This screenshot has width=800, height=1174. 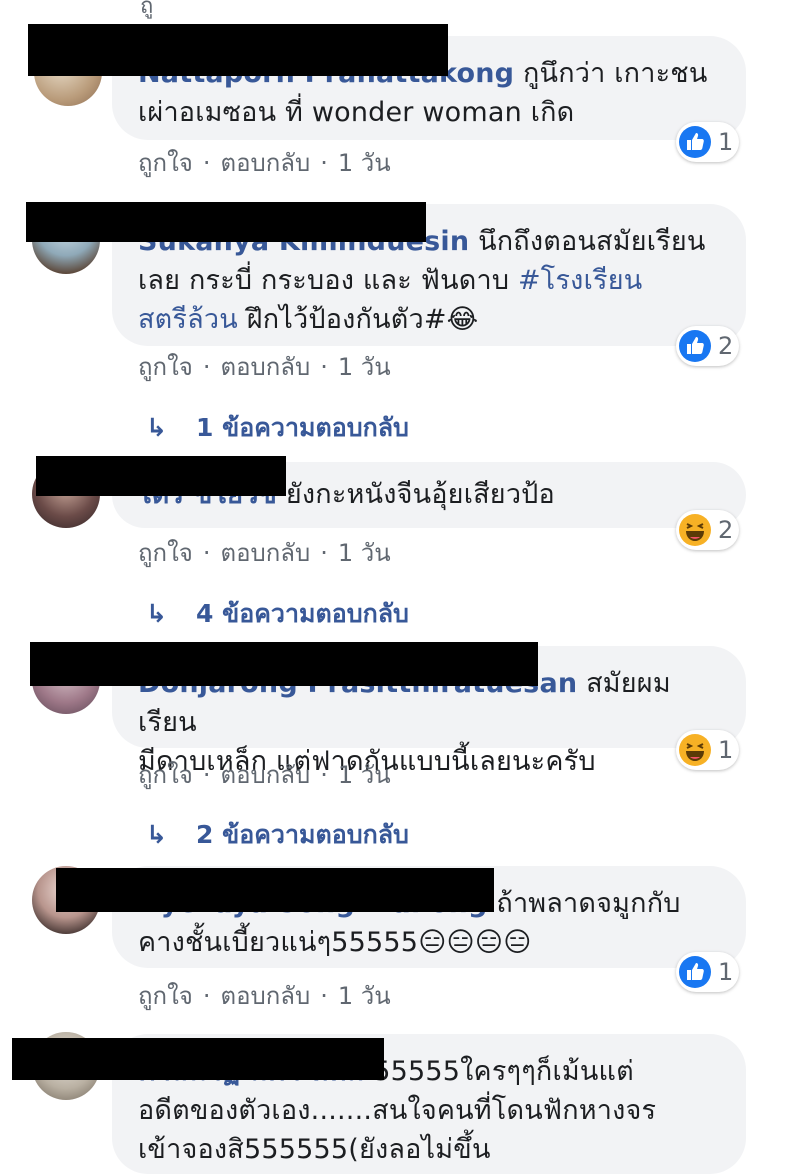 I want to click on comment-text: อดีตของตัวเอง.......สนใจคนที่โดนฟักหางจร, so click(x=397, y=1110).